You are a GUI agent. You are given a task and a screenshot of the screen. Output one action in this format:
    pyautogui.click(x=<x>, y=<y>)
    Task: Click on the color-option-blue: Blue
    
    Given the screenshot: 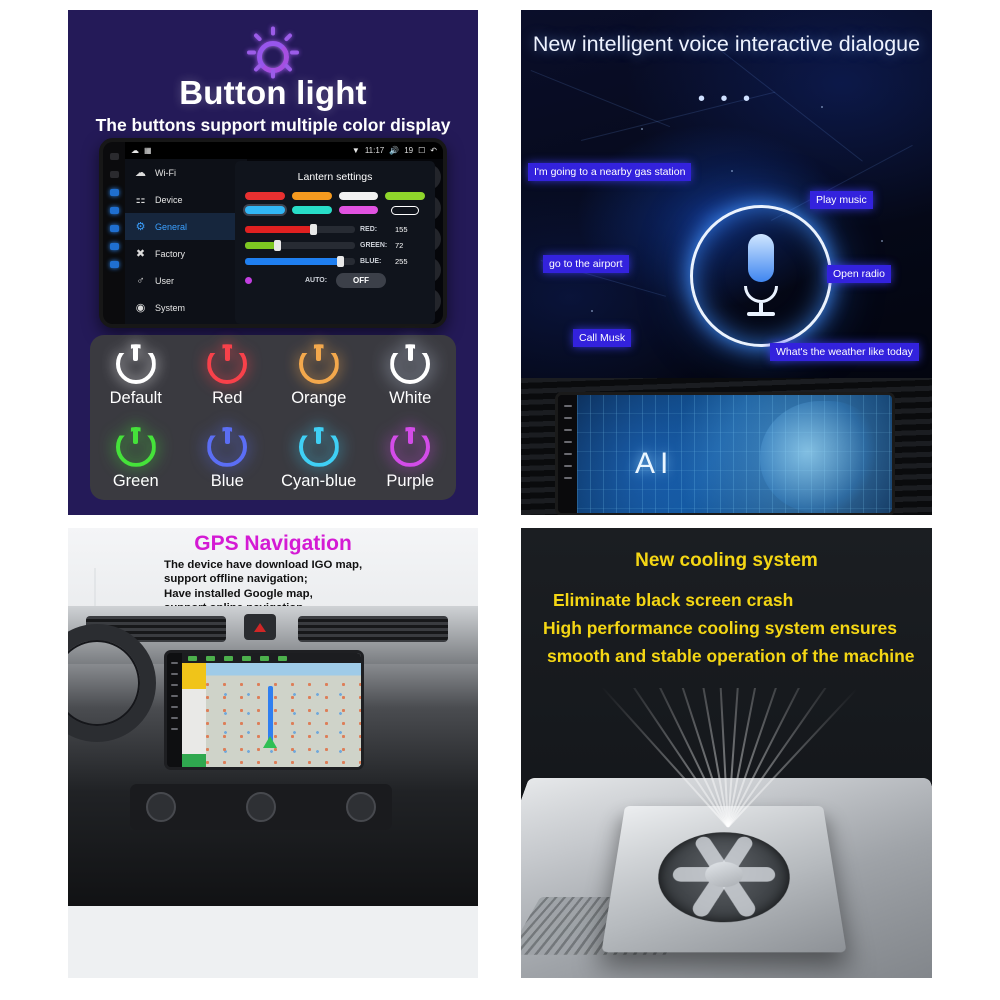 What is the action you would take?
    pyautogui.click(x=228, y=459)
    